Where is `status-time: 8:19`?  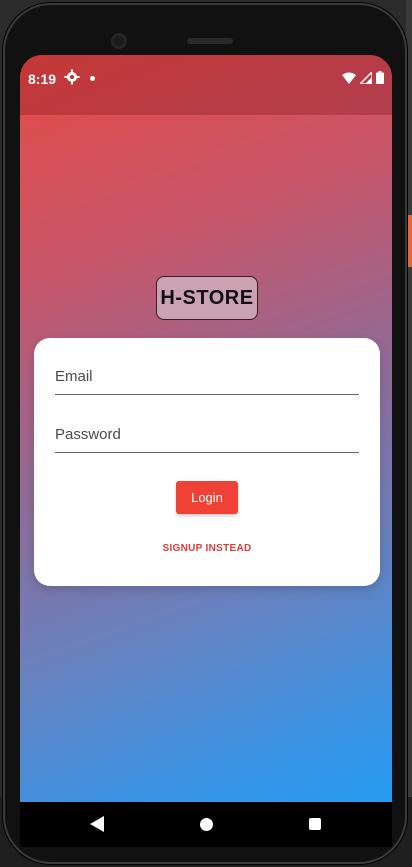
status-time: 8:19 is located at coordinates (42, 79).